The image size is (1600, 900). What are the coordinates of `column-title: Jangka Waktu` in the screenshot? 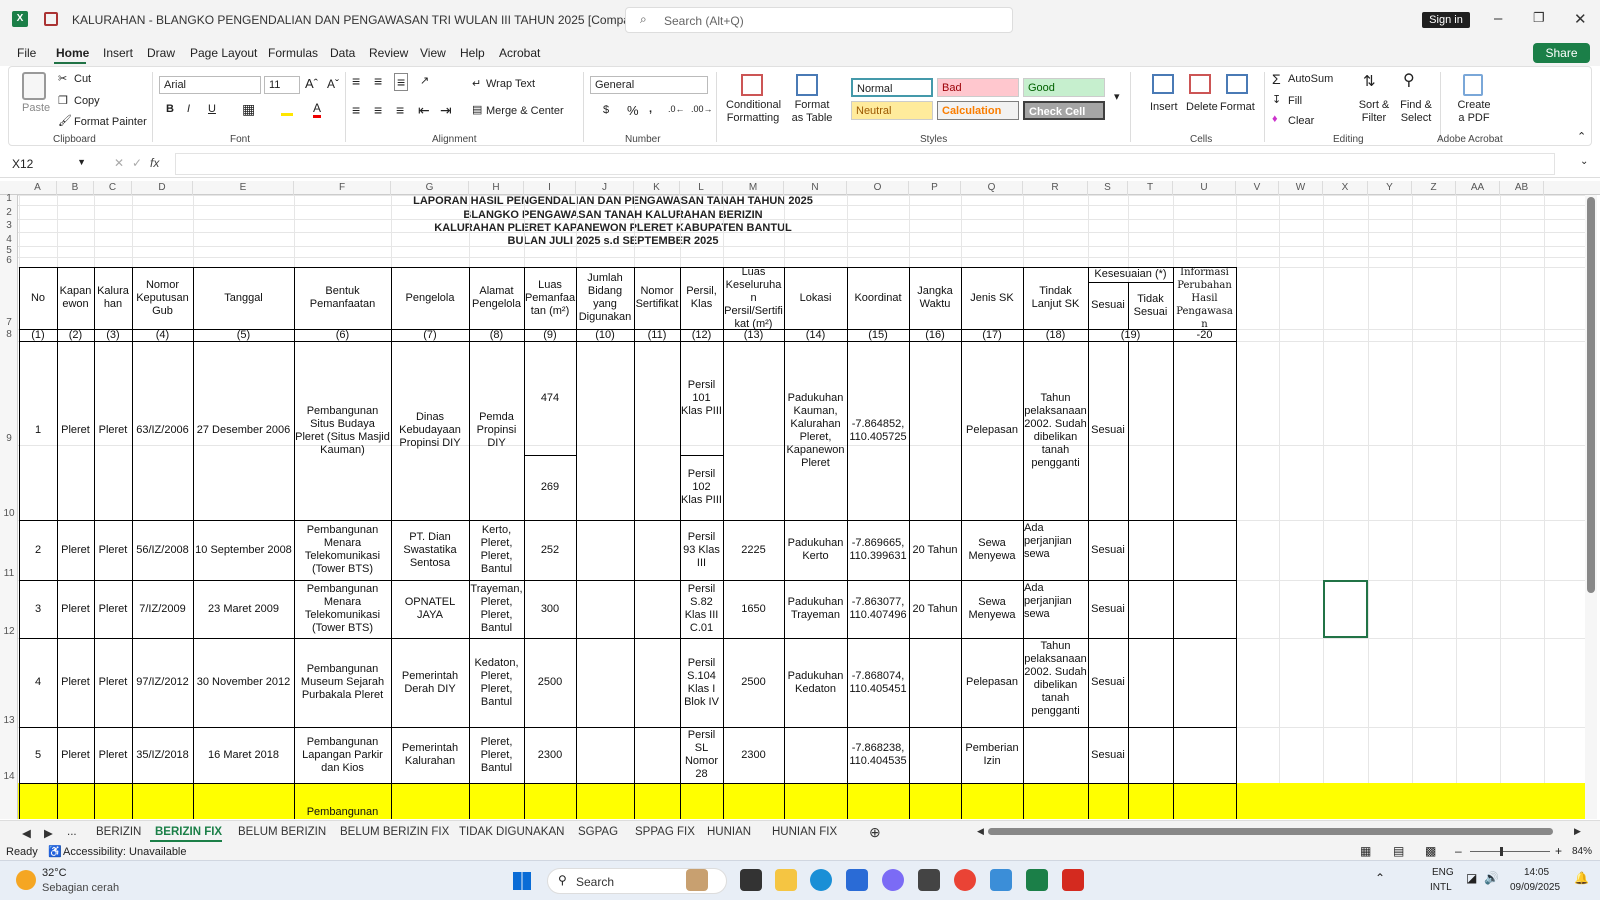 It's located at (935, 298).